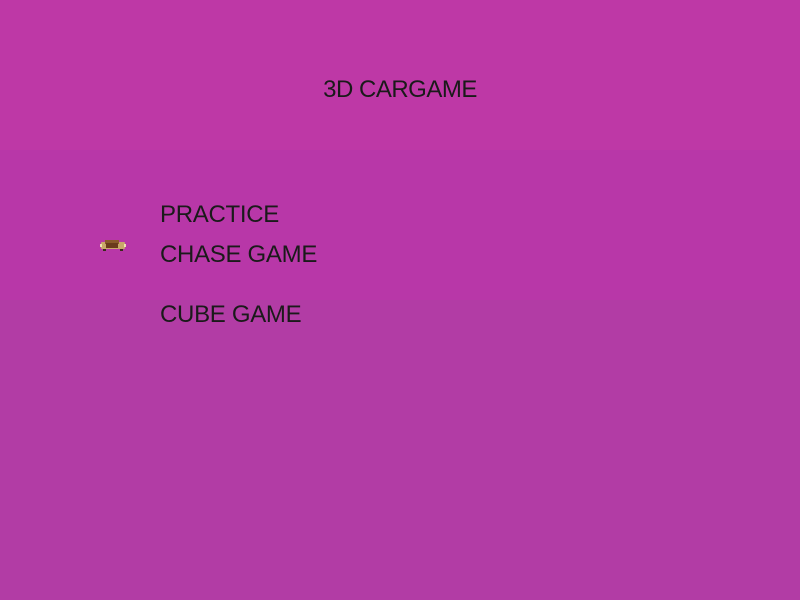 This screenshot has width=800, height=600. I want to click on game-title: 3D CARGAME, so click(400, 89).